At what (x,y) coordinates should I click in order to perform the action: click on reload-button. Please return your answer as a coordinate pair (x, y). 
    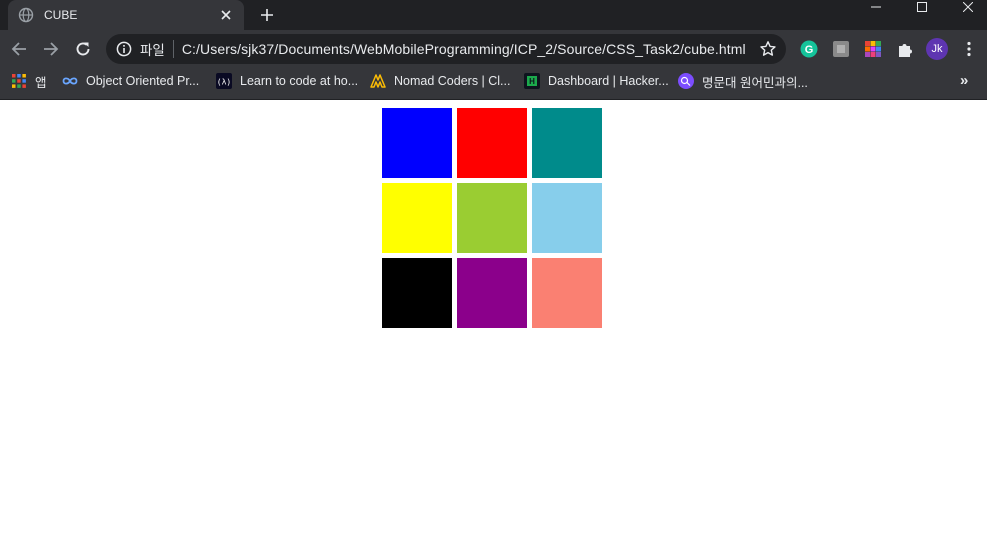
    Looking at the image, I should click on (83, 49).